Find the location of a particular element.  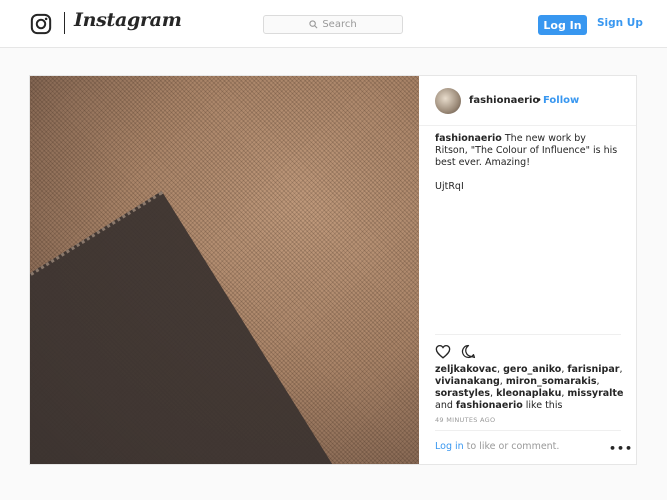

post-author-username: fashionaerio is located at coordinates (504, 100).